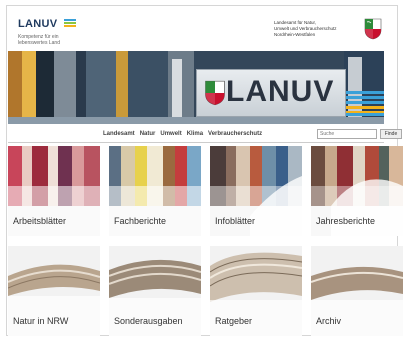  What do you see at coordinates (234, 321) in the screenshot?
I see `tile-label: Ratgeber` at bounding box center [234, 321].